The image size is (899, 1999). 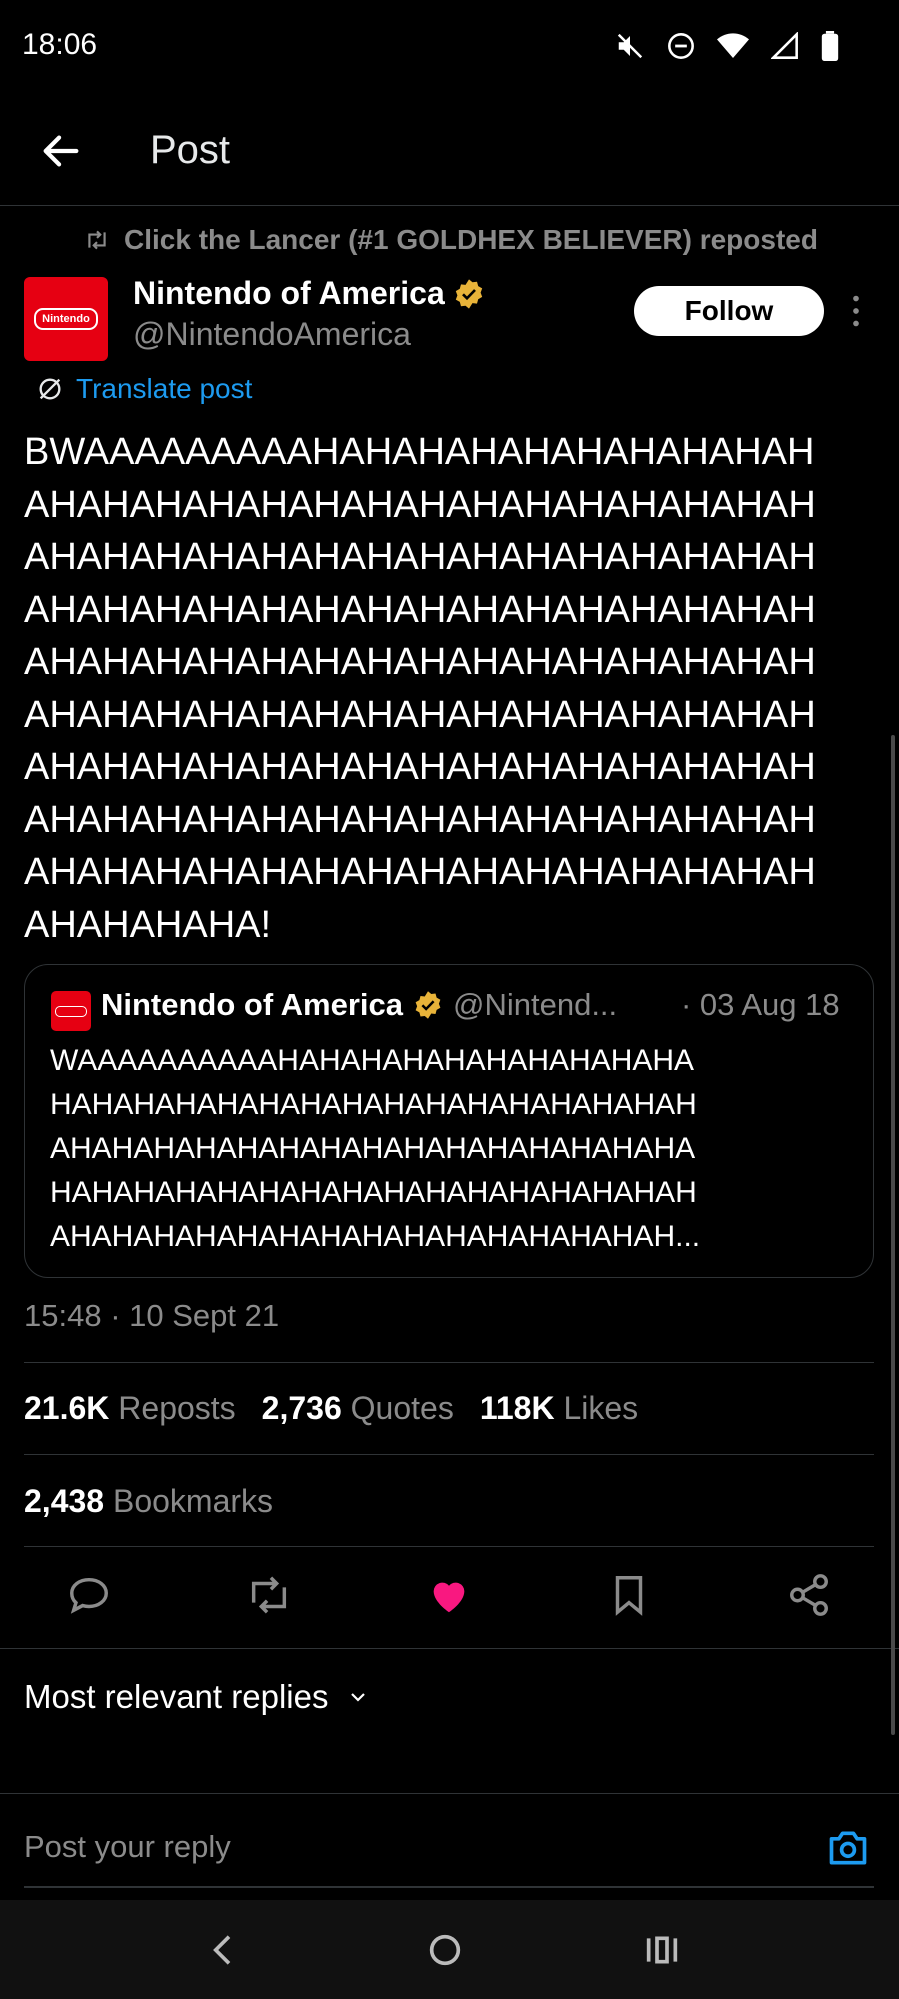 I want to click on share-icon, so click(x=809, y=1595).